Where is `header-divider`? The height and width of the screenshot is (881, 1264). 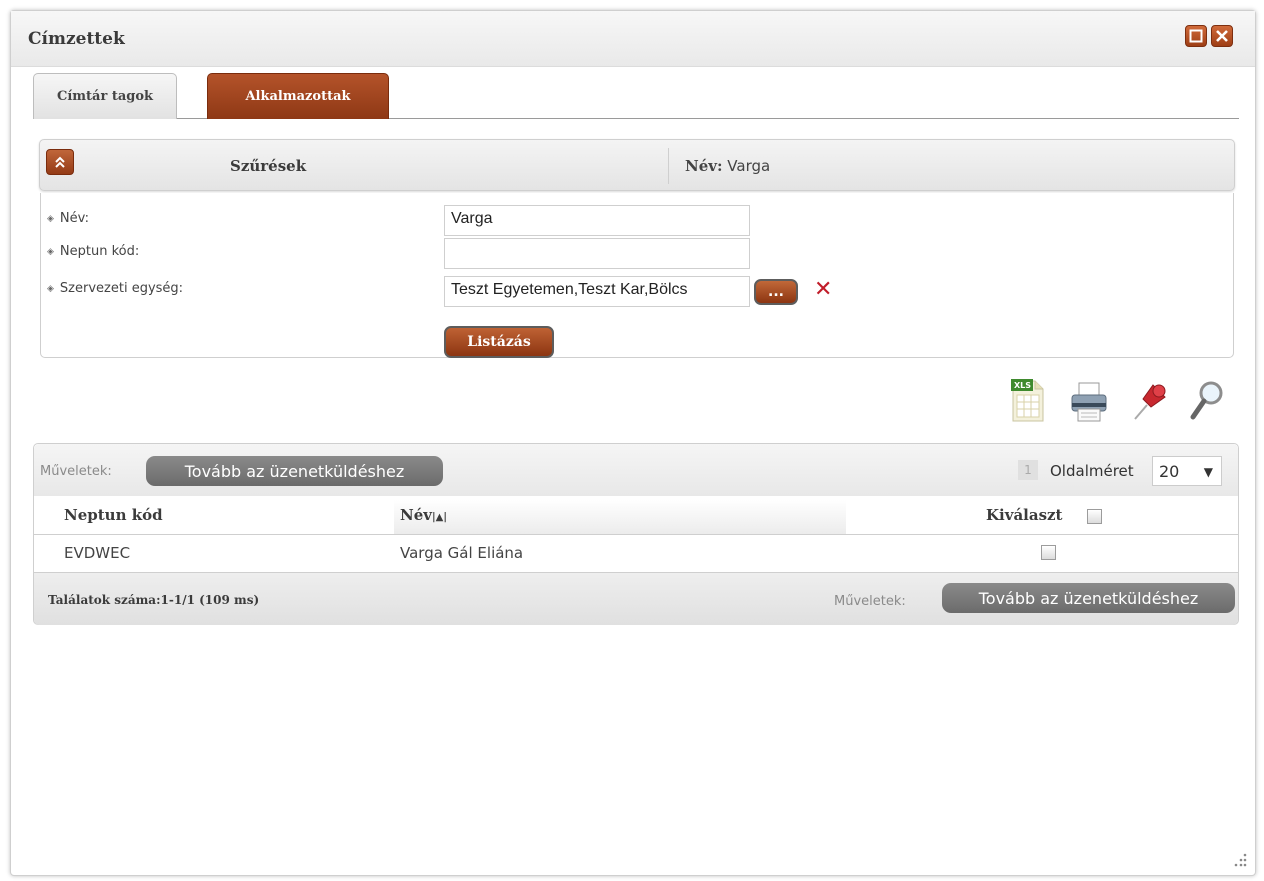 header-divider is located at coordinates (636, 534).